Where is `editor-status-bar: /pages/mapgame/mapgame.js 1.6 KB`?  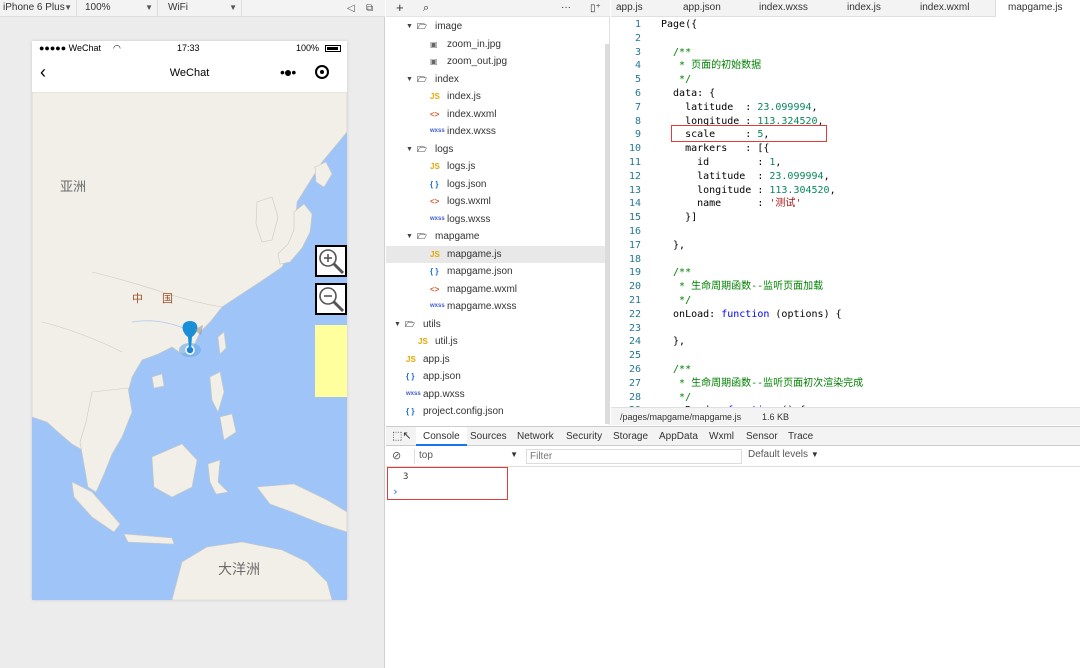
editor-status-bar: /pages/mapgame/mapgame.js 1.6 KB is located at coordinates (845, 416).